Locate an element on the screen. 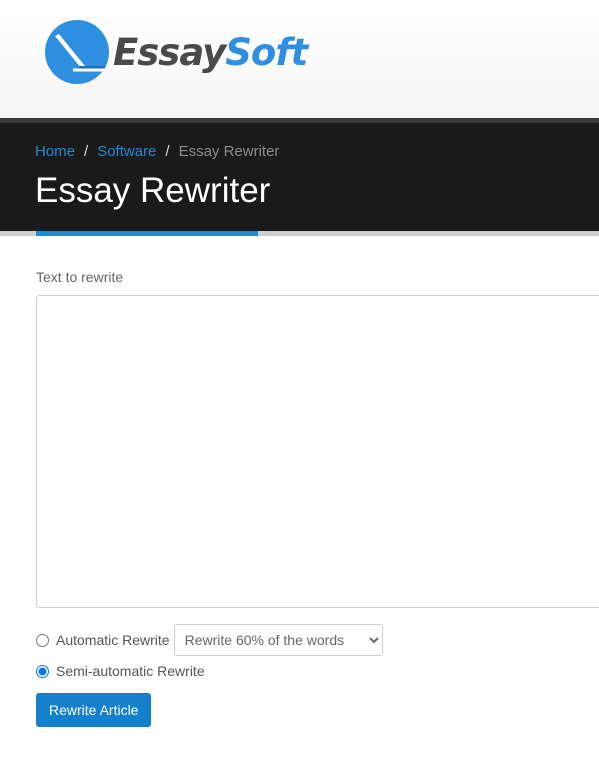 The width and height of the screenshot is (599, 764). semi-automatic-rewrite-label: Semi-automatic Rewrite is located at coordinates (130, 671).